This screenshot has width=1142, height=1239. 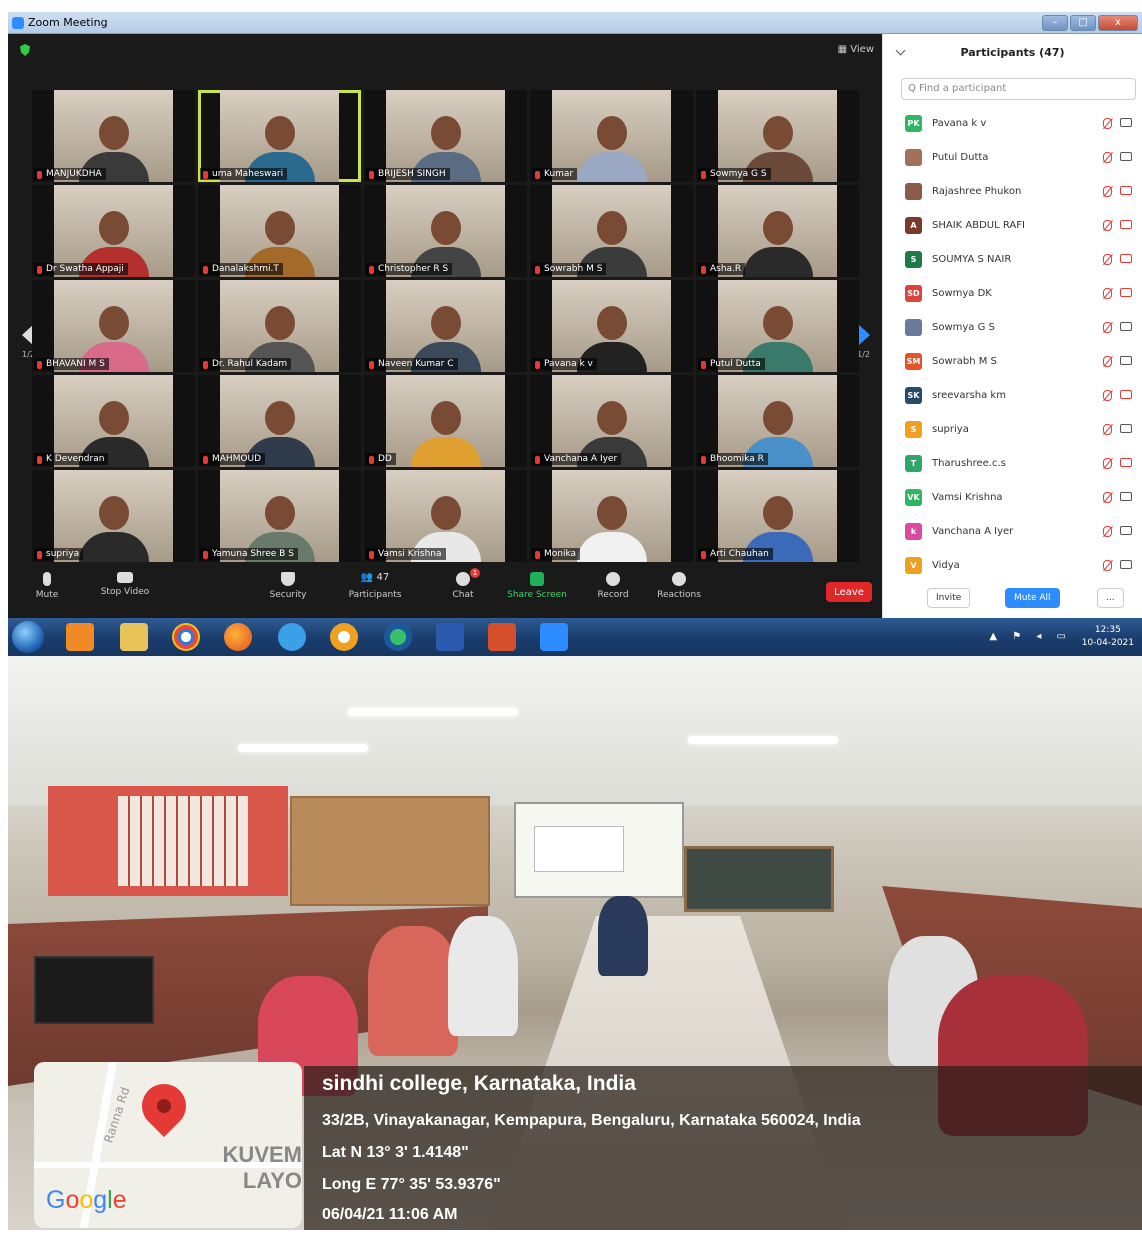 What do you see at coordinates (134, 637) in the screenshot?
I see `file-explorer-icon` at bounding box center [134, 637].